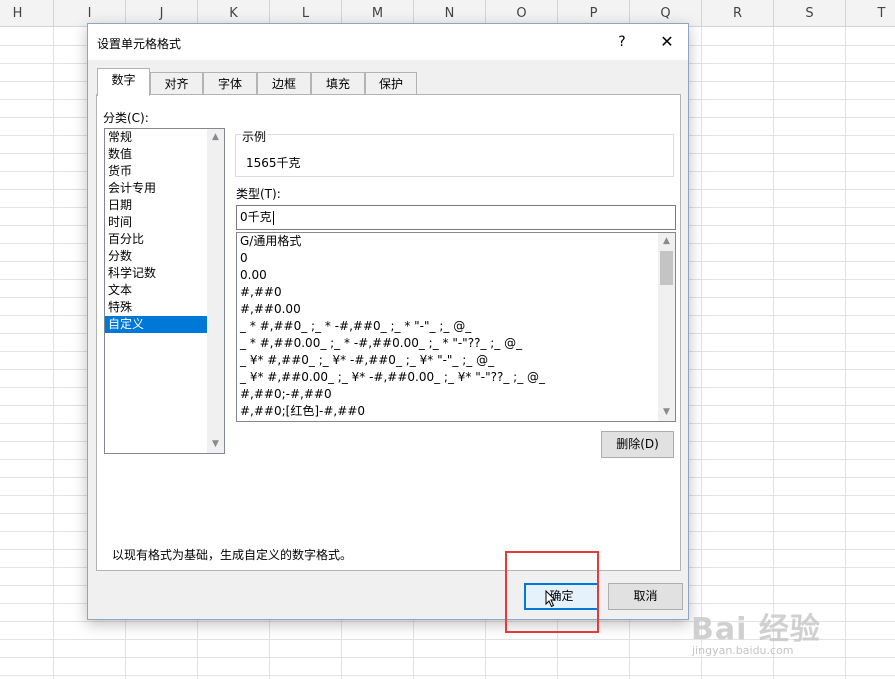 Image resolution: width=895 pixels, height=679 pixels. What do you see at coordinates (156, 273) in the screenshot?
I see `category-item: 科学记数` at bounding box center [156, 273].